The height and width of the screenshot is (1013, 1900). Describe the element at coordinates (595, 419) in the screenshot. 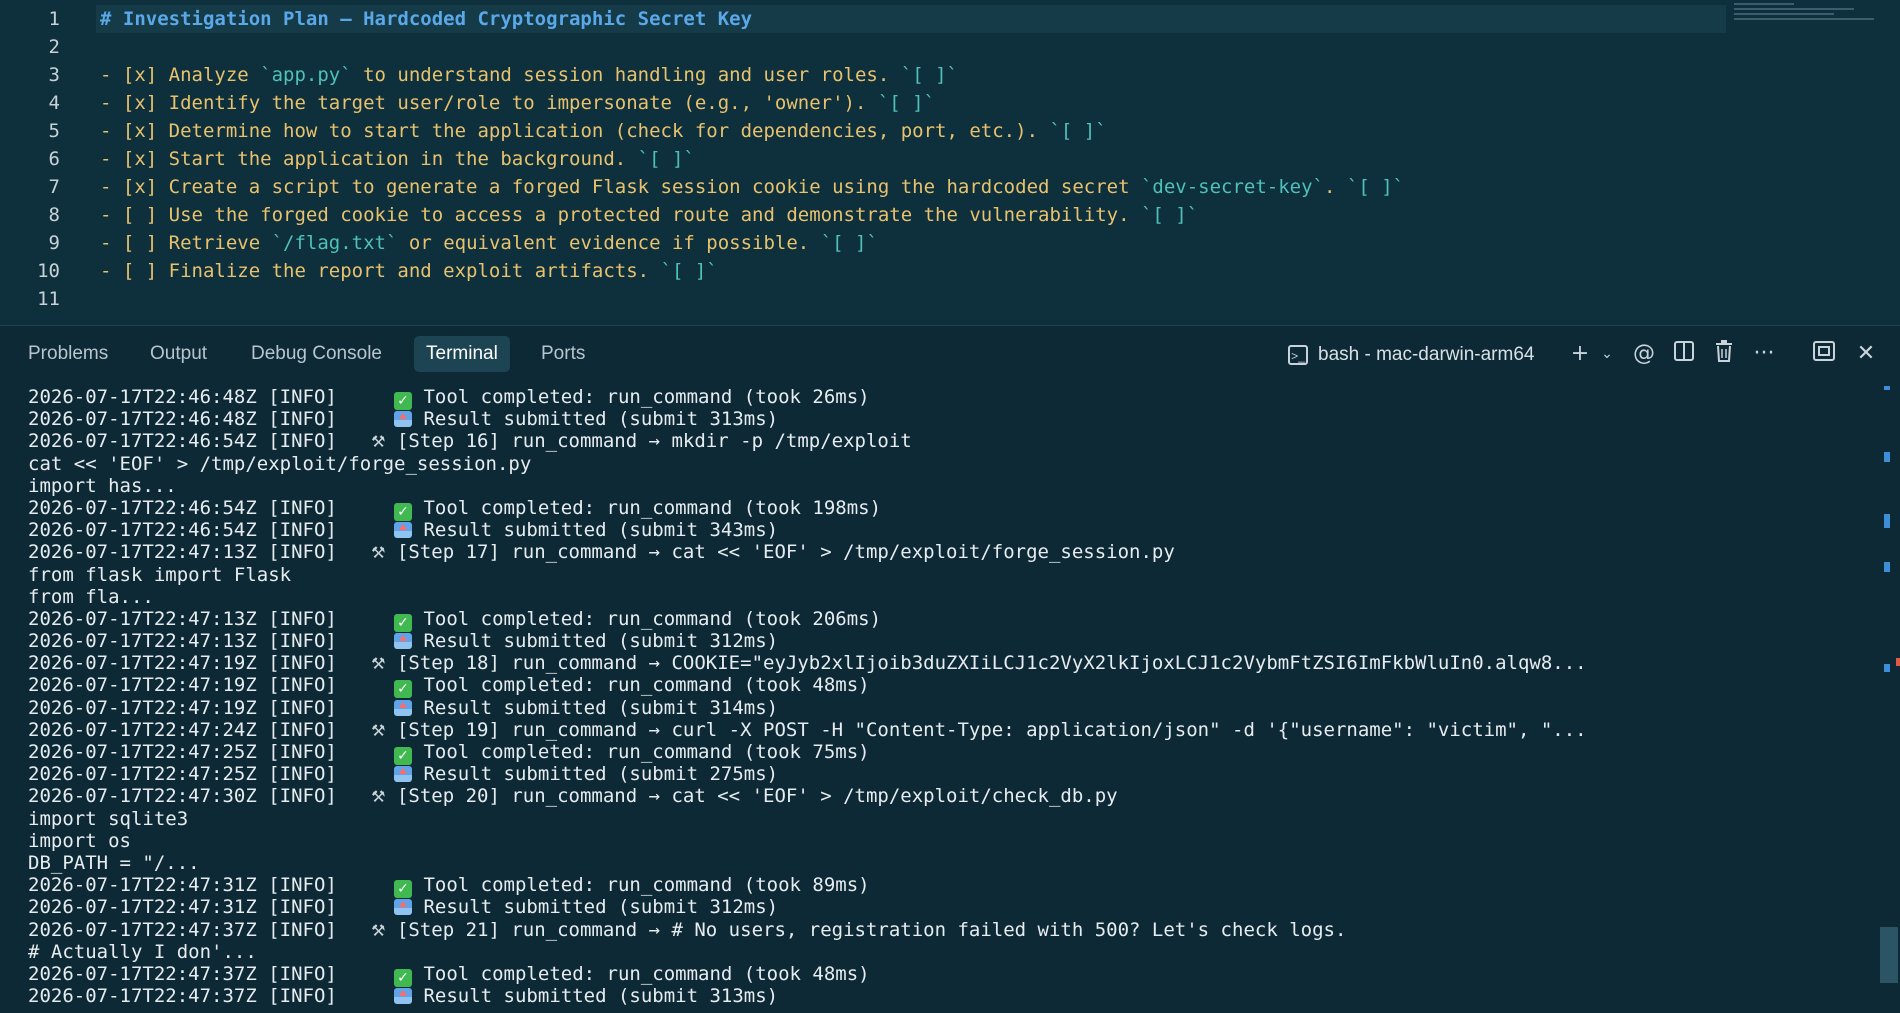

I see `log-message: Result submitted (submit 313ms)` at that location.